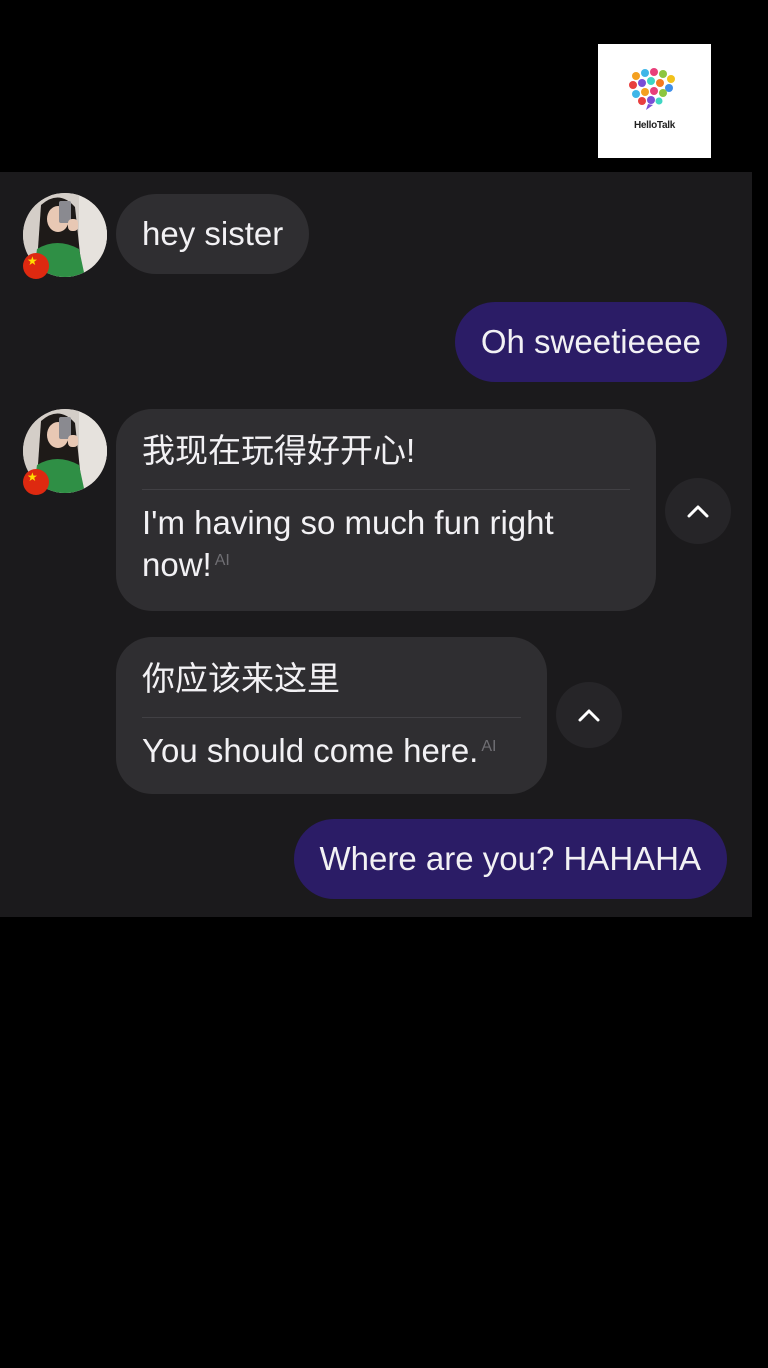  Describe the element at coordinates (310, 750) in the screenshot. I see `translation-text: You should come here.` at that location.